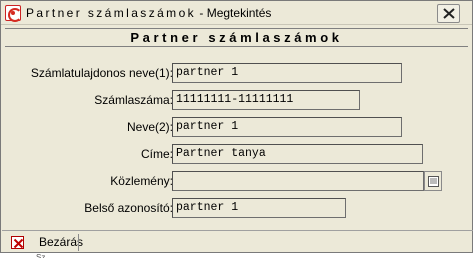 Image resolution: width=473 pixels, height=258 pixels. I want to click on name2-label: Neve(2):, so click(149, 127).